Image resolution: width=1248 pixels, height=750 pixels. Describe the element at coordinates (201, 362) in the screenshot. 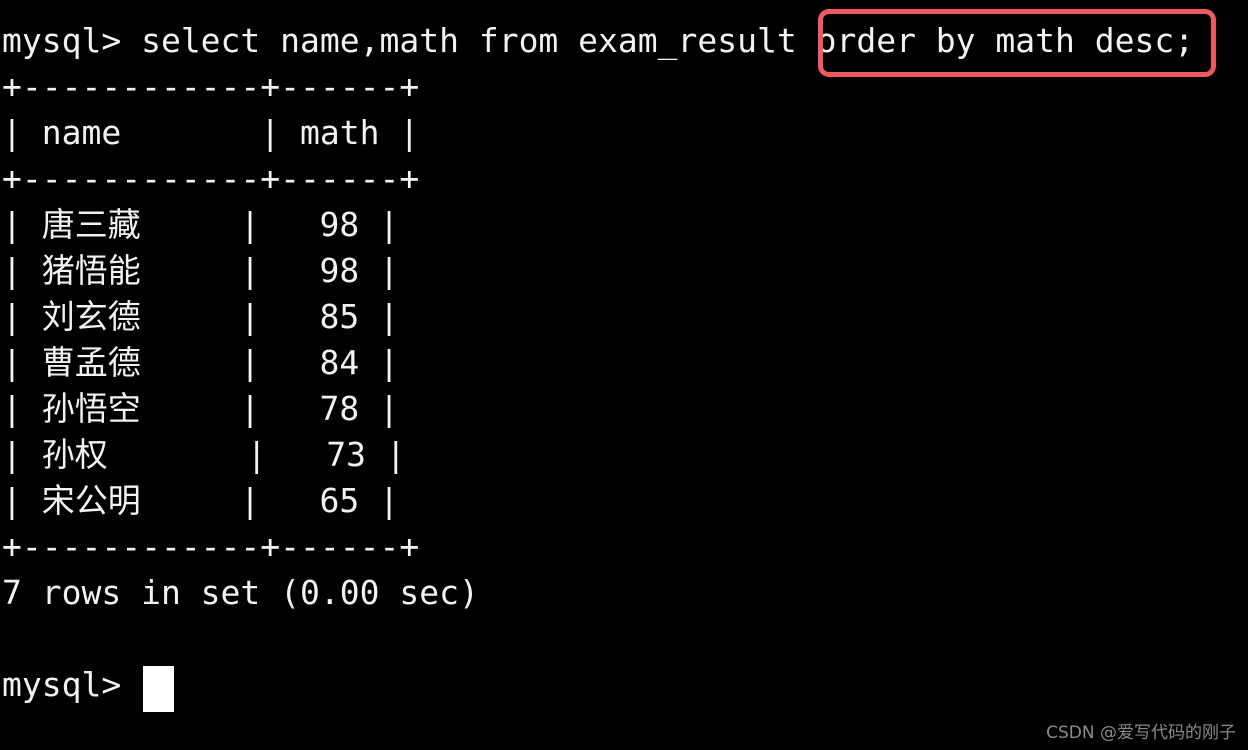

I see `table-row: | 曹孟德 | 84 |` at that location.